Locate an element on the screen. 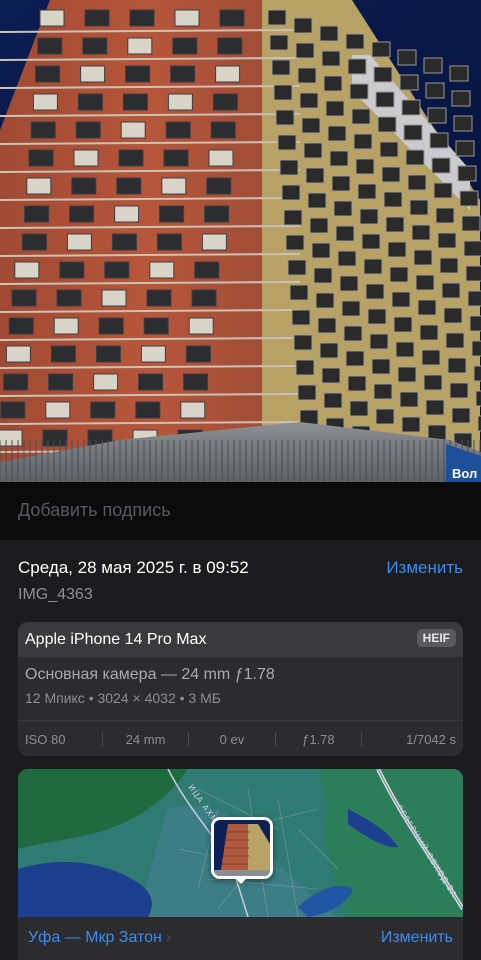 The image size is (481, 960). sign-text: Вол is located at coordinates (464, 473).